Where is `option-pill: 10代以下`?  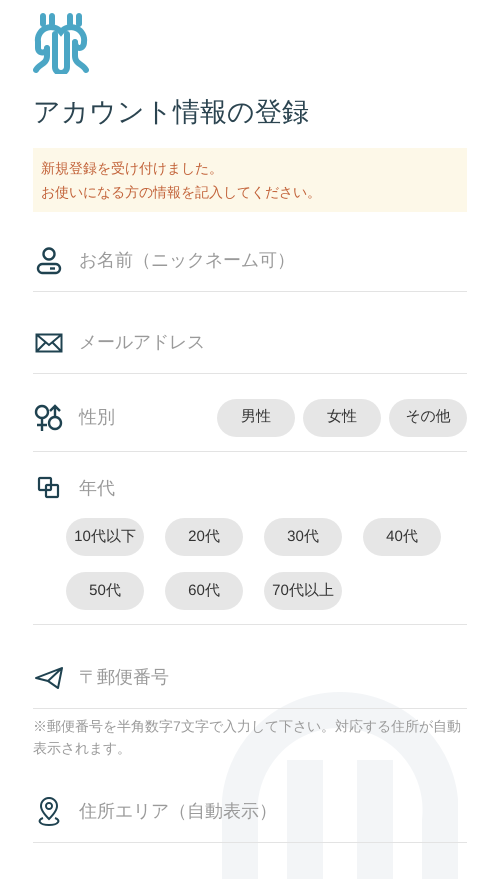 option-pill: 10代以下 is located at coordinates (105, 537).